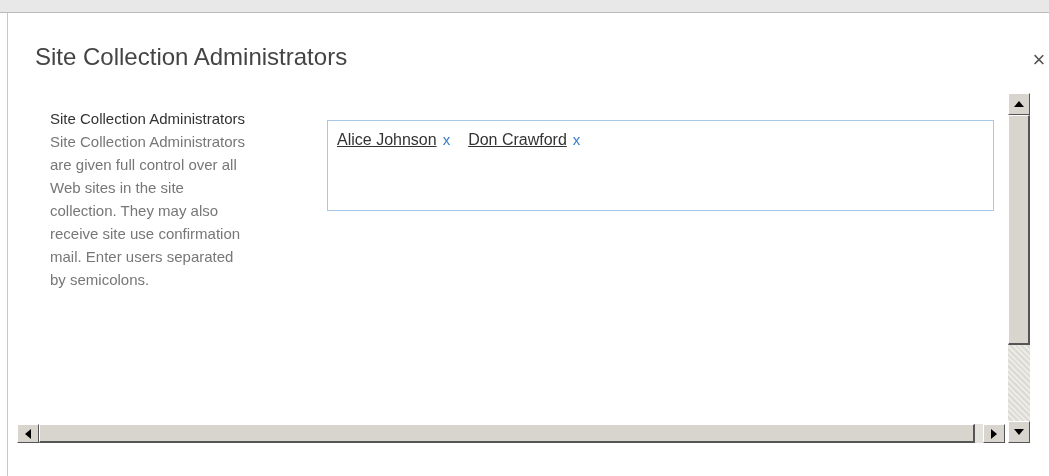  I want to click on scroll-right-button, so click(994, 433).